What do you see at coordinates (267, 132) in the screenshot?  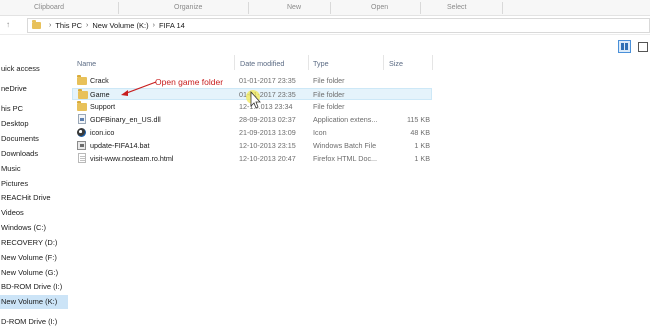 I see `file-date: 21-09-2013 13:09` at bounding box center [267, 132].